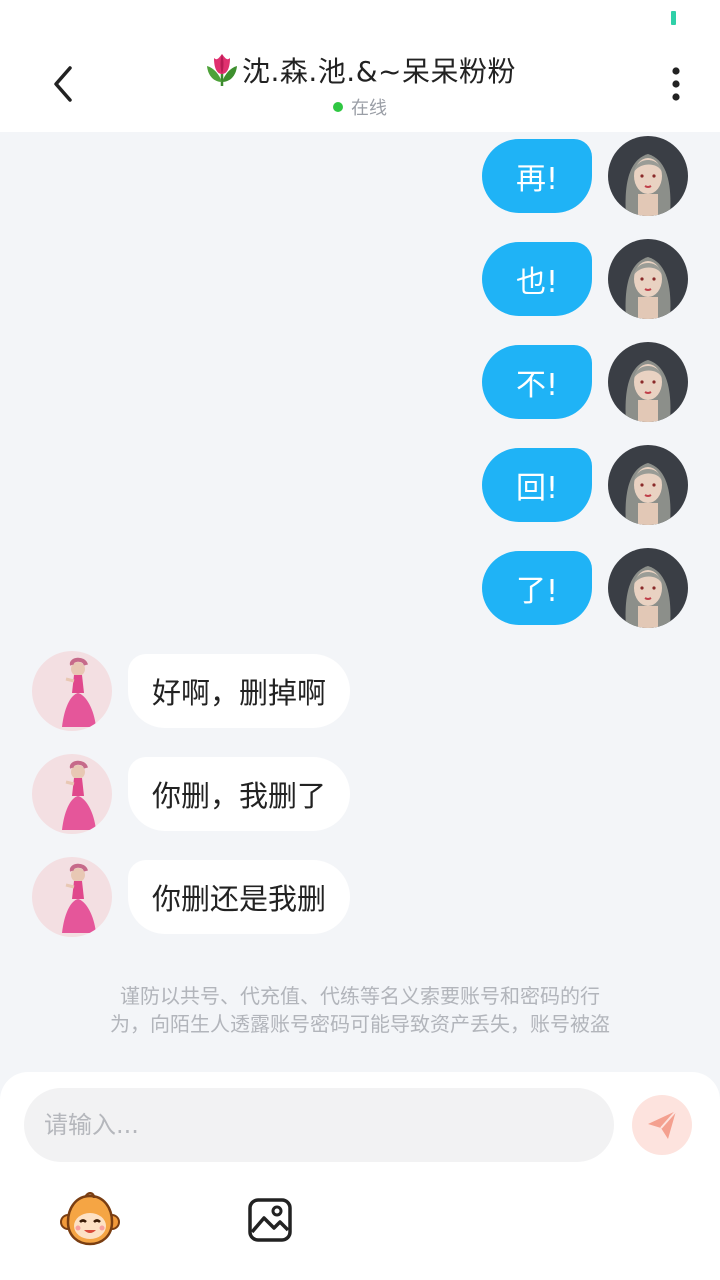  Describe the element at coordinates (360, 1024) in the screenshot. I see `security-notice-line: 为，向陌生人透露账号密码可能导致资产丢失，账号被盗` at that location.